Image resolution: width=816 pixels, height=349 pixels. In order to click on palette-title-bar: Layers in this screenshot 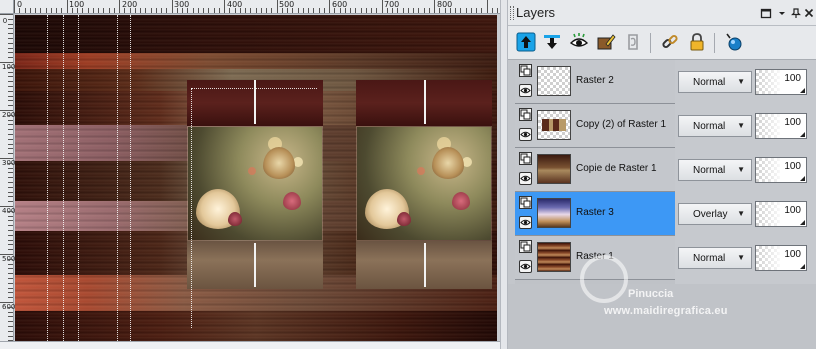, I will do `click(662, 13)`.